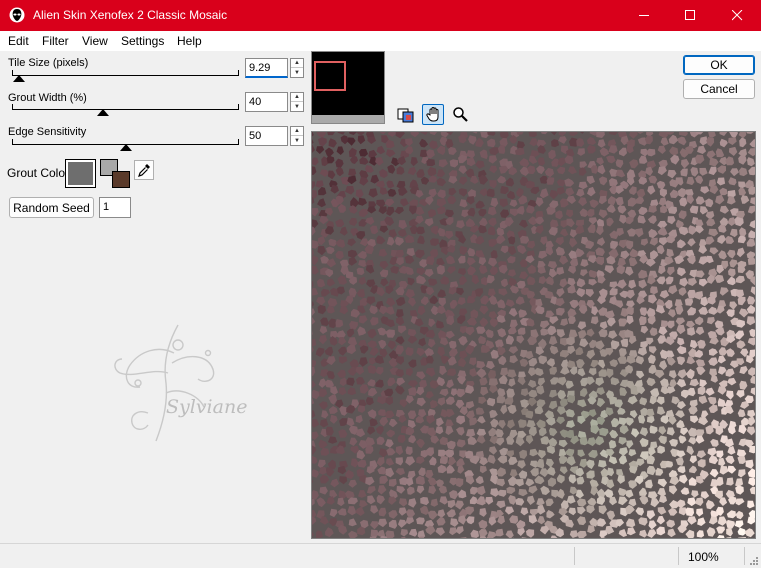 The height and width of the screenshot is (568, 761). I want to click on navigator-strip, so click(348, 119).